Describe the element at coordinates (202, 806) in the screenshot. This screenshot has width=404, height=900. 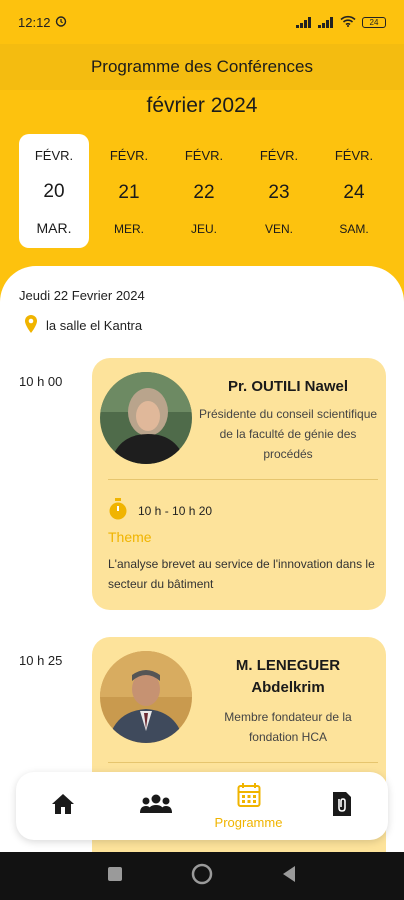
I see `bottom-nav: Programme` at that location.